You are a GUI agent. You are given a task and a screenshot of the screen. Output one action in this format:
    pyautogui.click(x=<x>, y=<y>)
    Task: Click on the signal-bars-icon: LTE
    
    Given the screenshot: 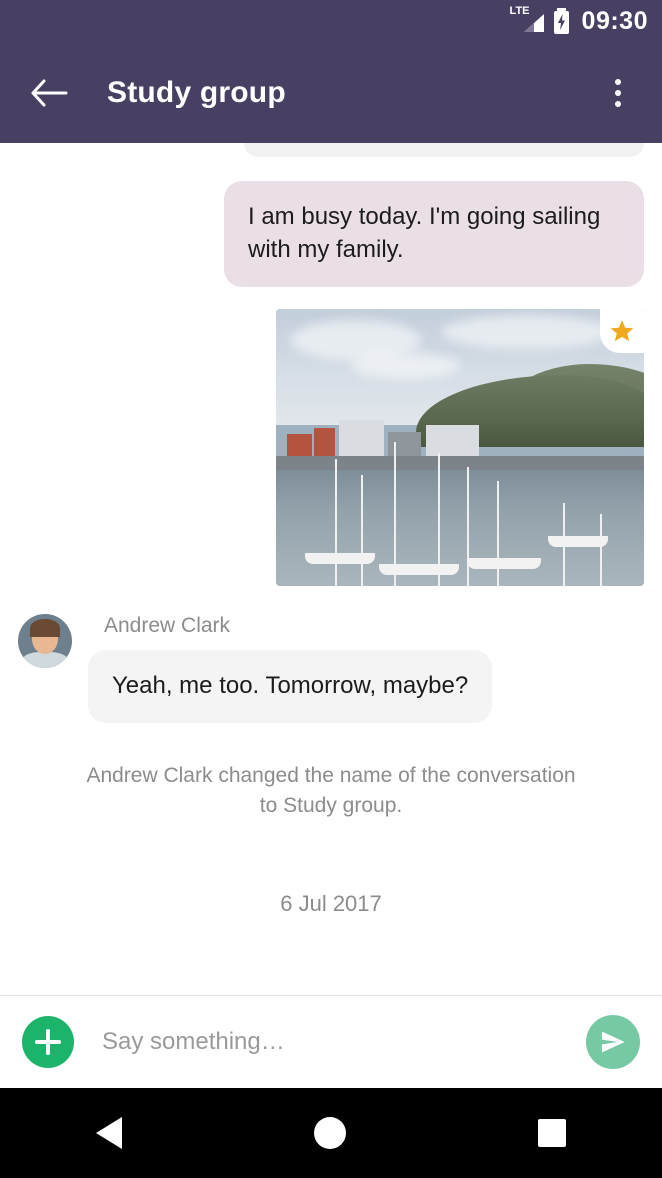 What is the action you would take?
    pyautogui.click(x=527, y=20)
    